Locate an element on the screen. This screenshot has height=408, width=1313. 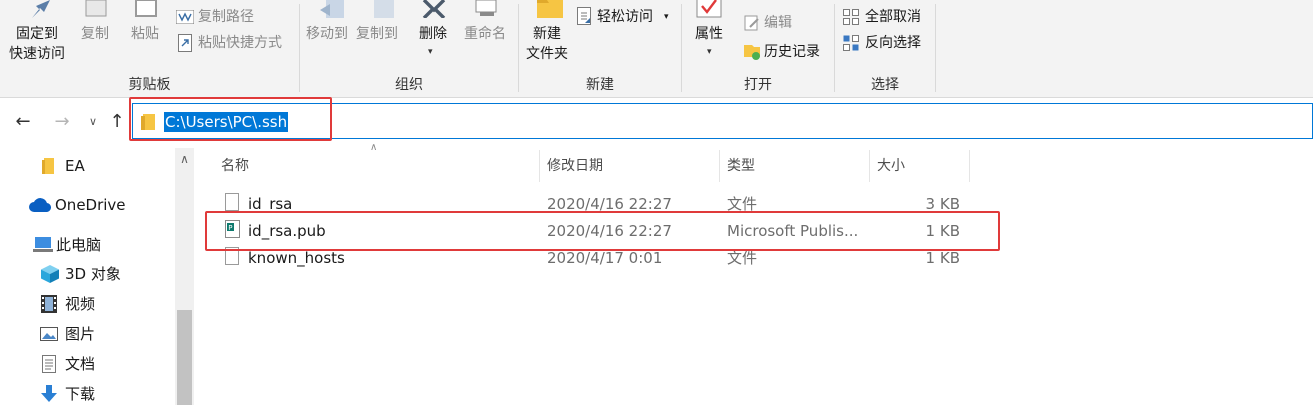
pin-icon is located at coordinates (41, 9).